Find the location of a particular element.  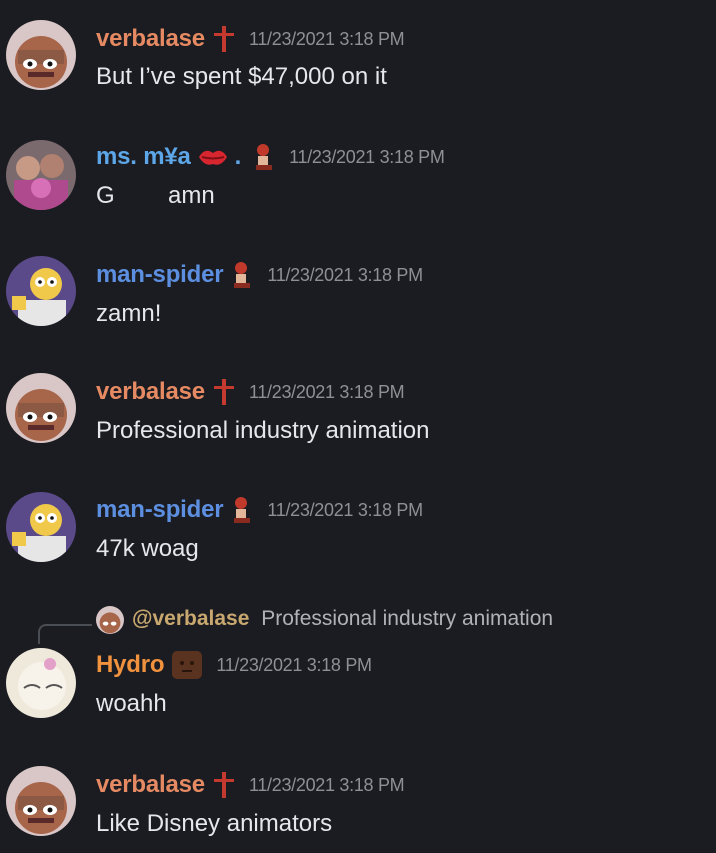

message-text: Like Disney animators is located at coordinates (214, 823).